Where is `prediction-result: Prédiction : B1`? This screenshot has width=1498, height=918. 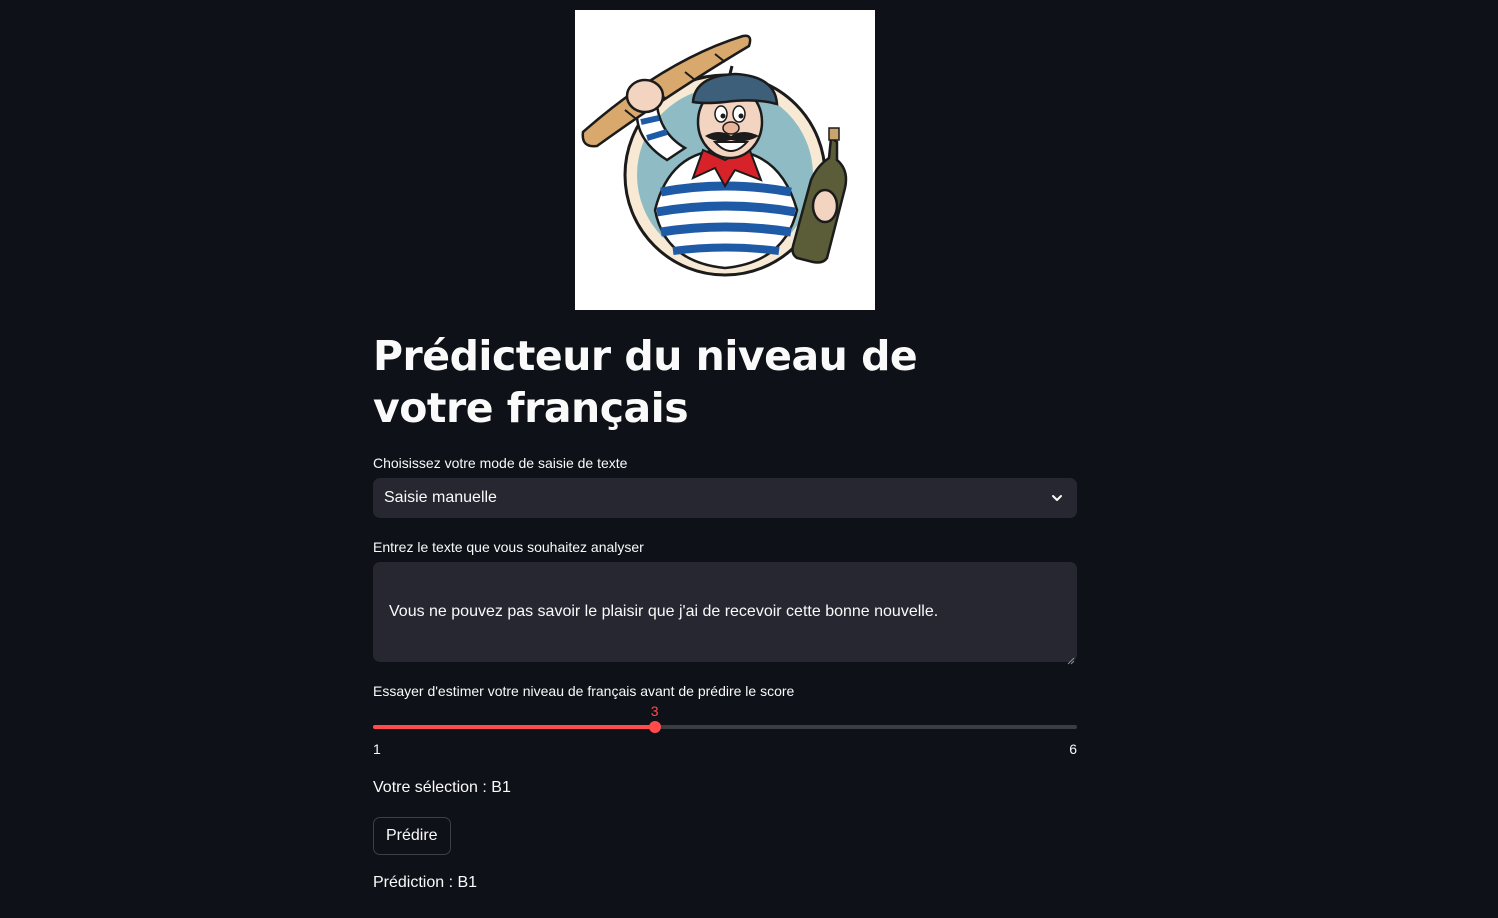 prediction-result: Prédiction : B1 is located at coordinates (425, 882).